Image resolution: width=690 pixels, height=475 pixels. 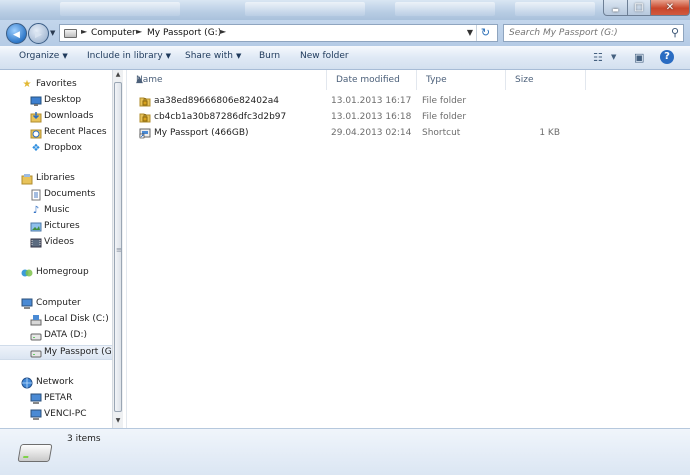 I want to click on scrollbar-thumb: ≡, so click(x=118, y=247).